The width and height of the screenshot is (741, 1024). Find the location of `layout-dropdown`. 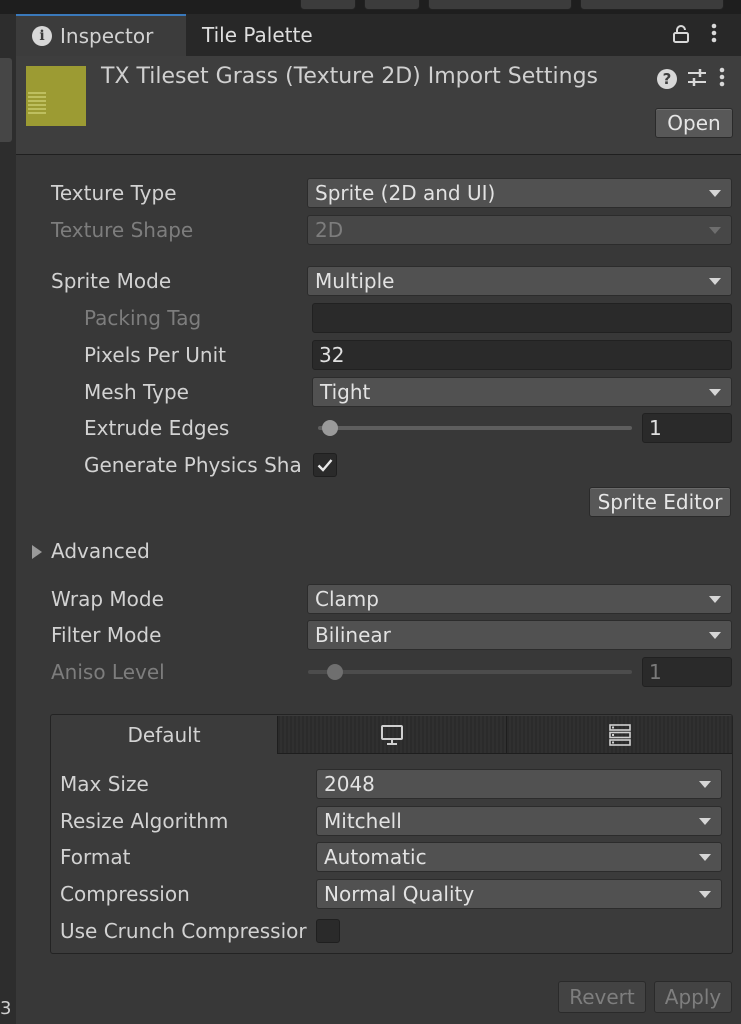

layout-dropdown is located at coordinates (652, 5).